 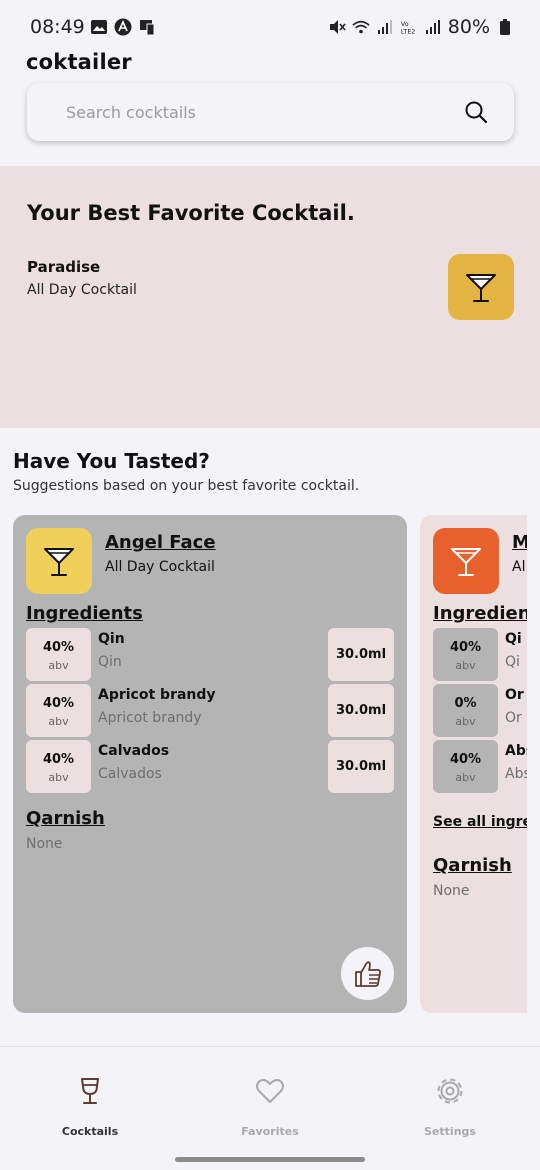 I want to click on ingredient-name: Abs, so click(x=516, y=751).